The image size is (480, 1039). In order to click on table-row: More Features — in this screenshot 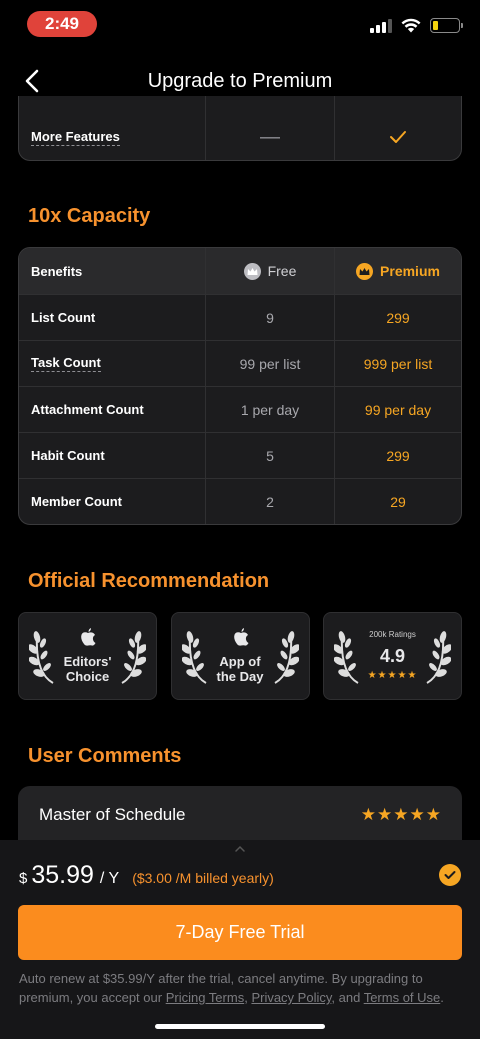, I will do `click(240, 128)`.